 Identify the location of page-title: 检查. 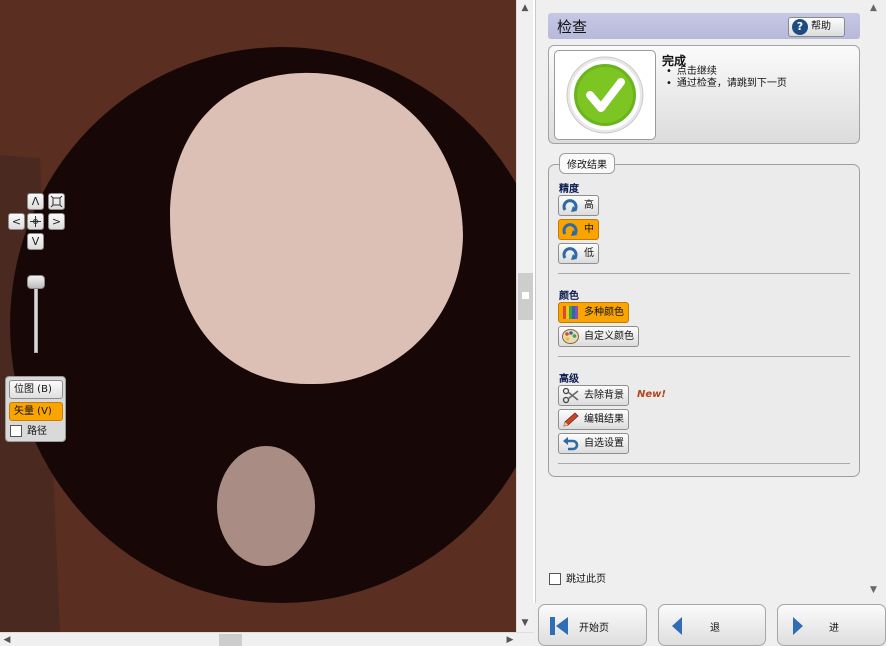
(572, 27).